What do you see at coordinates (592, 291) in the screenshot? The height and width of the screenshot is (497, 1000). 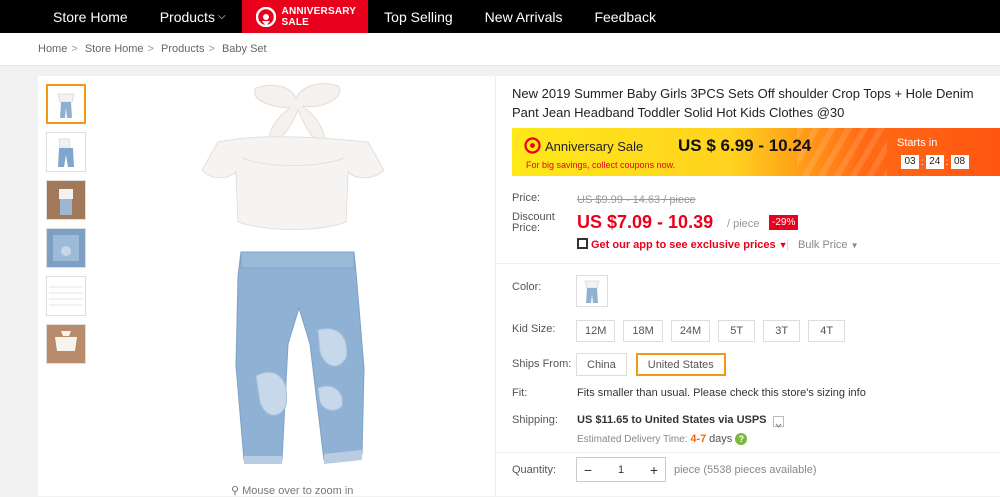 I see `color-swatch` at bounding box center [592, 291].